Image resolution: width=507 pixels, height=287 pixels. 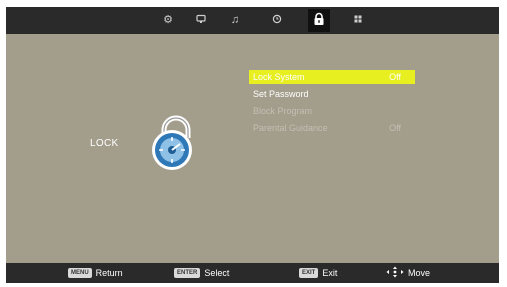 I want to click on arrows-icon, so click(x=395, y=273).